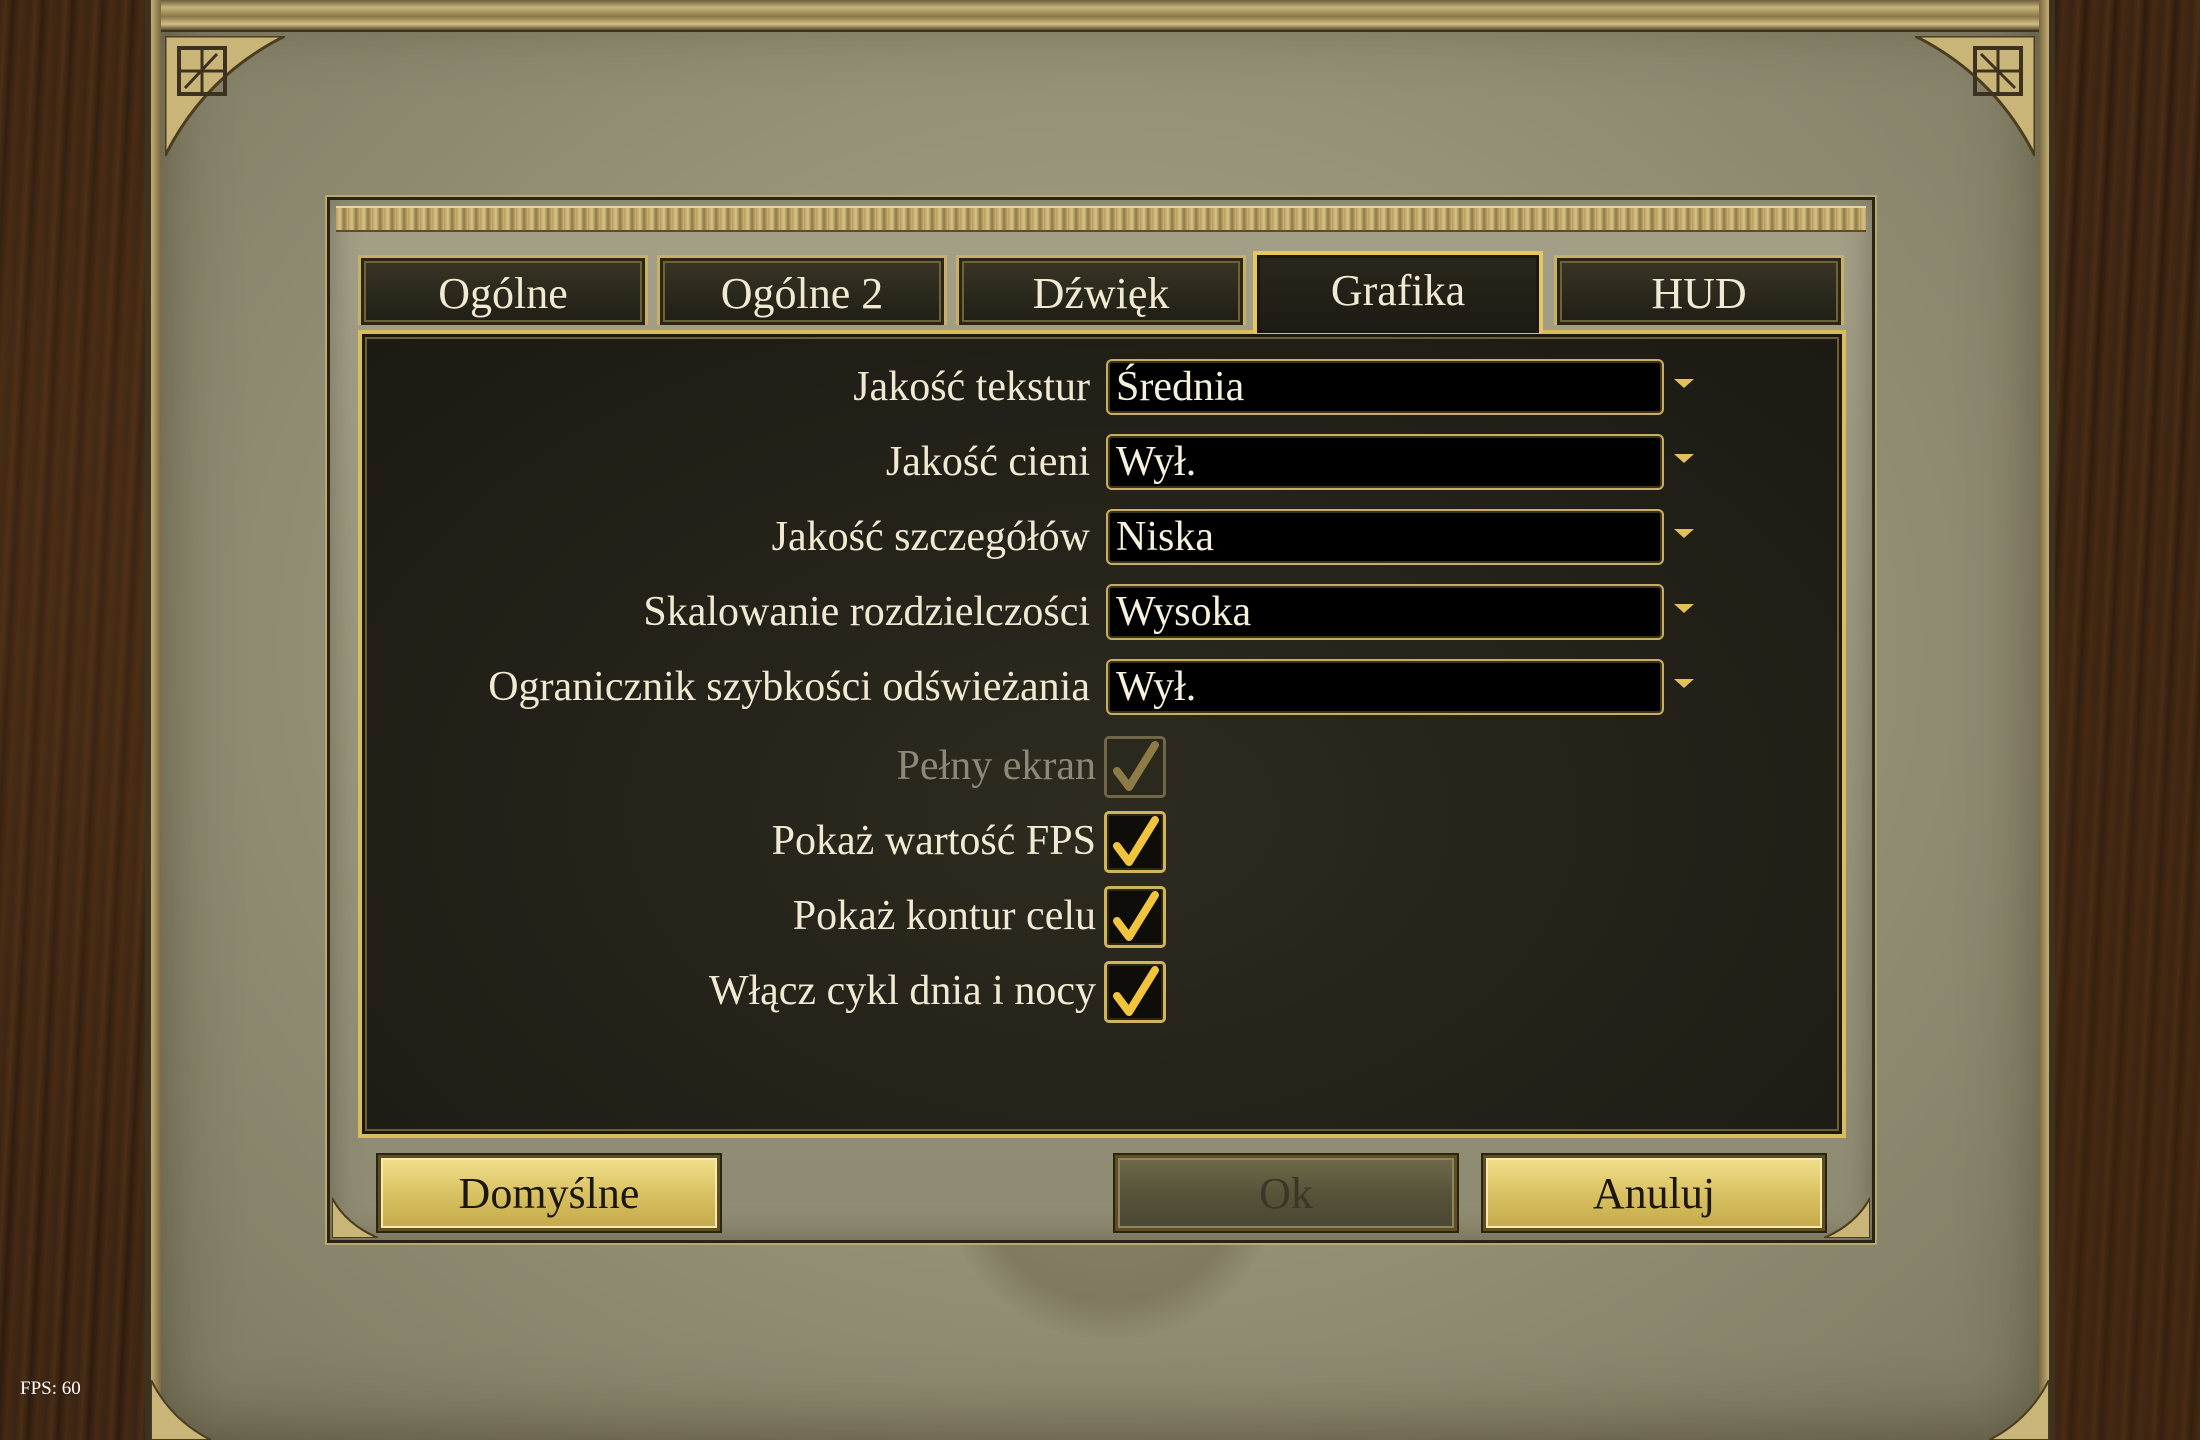 This screenshot has height=1440, width=2200. I want to click on fps-counter: FPS: 60, so click(50, 1388).